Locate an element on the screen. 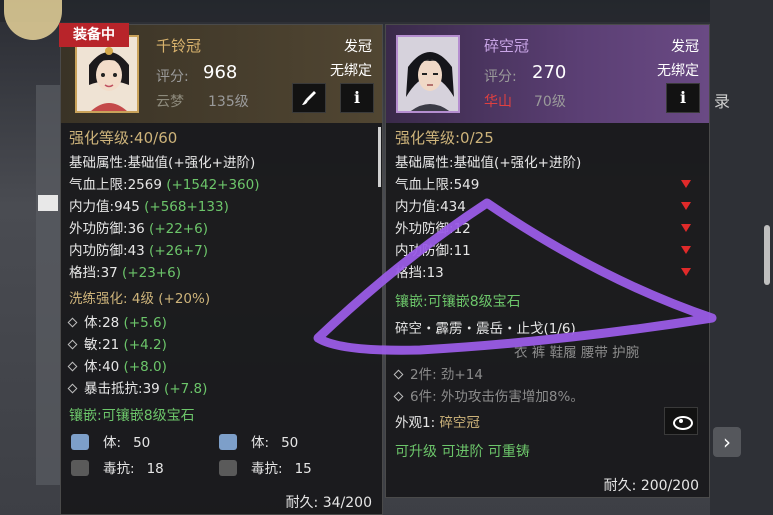 This screenshot has width=773, height=515. background-scrollbar is located at coordinates (767, 255).